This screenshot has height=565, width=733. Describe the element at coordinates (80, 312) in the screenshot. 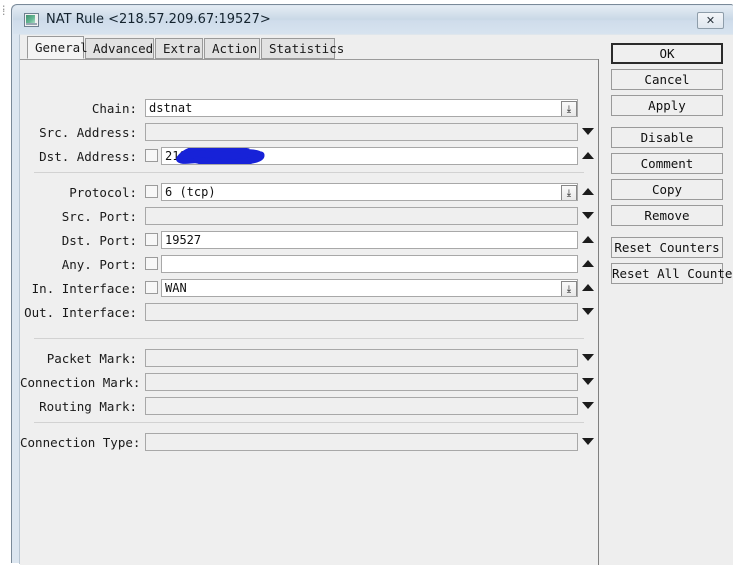

I see `field-label-out-interface: Out. Interface:` at that location.